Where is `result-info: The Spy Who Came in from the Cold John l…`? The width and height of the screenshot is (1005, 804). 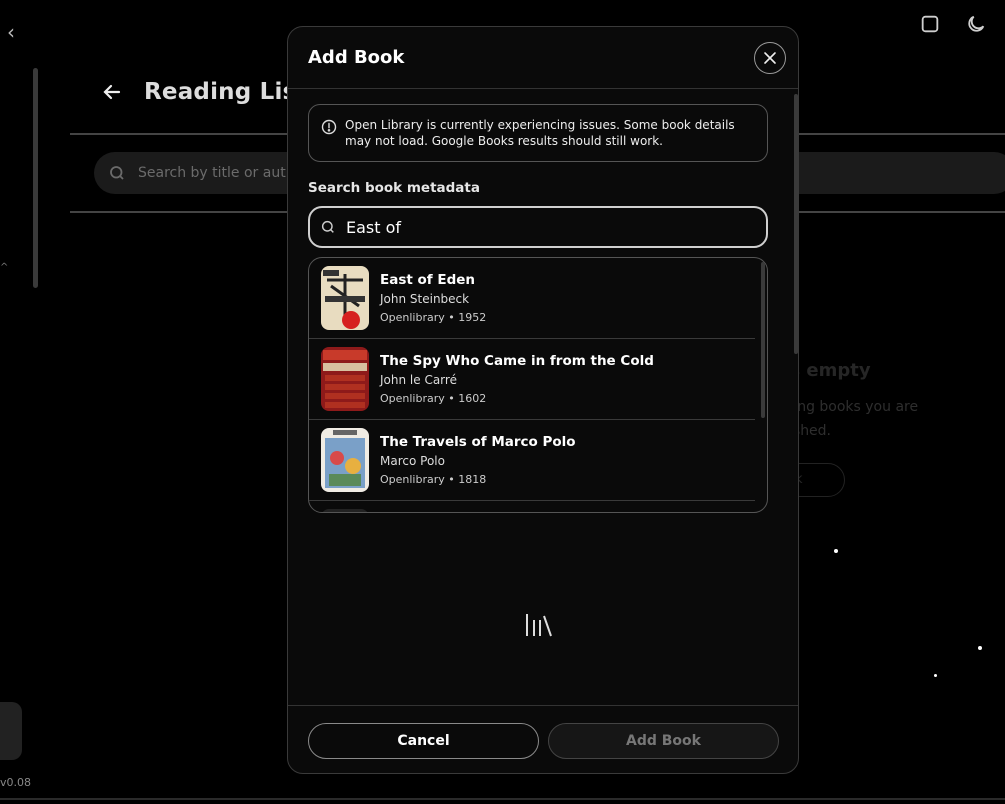 result-info: The Spy Who Came in from the Cold John l… is located at coordinates (517, 379).